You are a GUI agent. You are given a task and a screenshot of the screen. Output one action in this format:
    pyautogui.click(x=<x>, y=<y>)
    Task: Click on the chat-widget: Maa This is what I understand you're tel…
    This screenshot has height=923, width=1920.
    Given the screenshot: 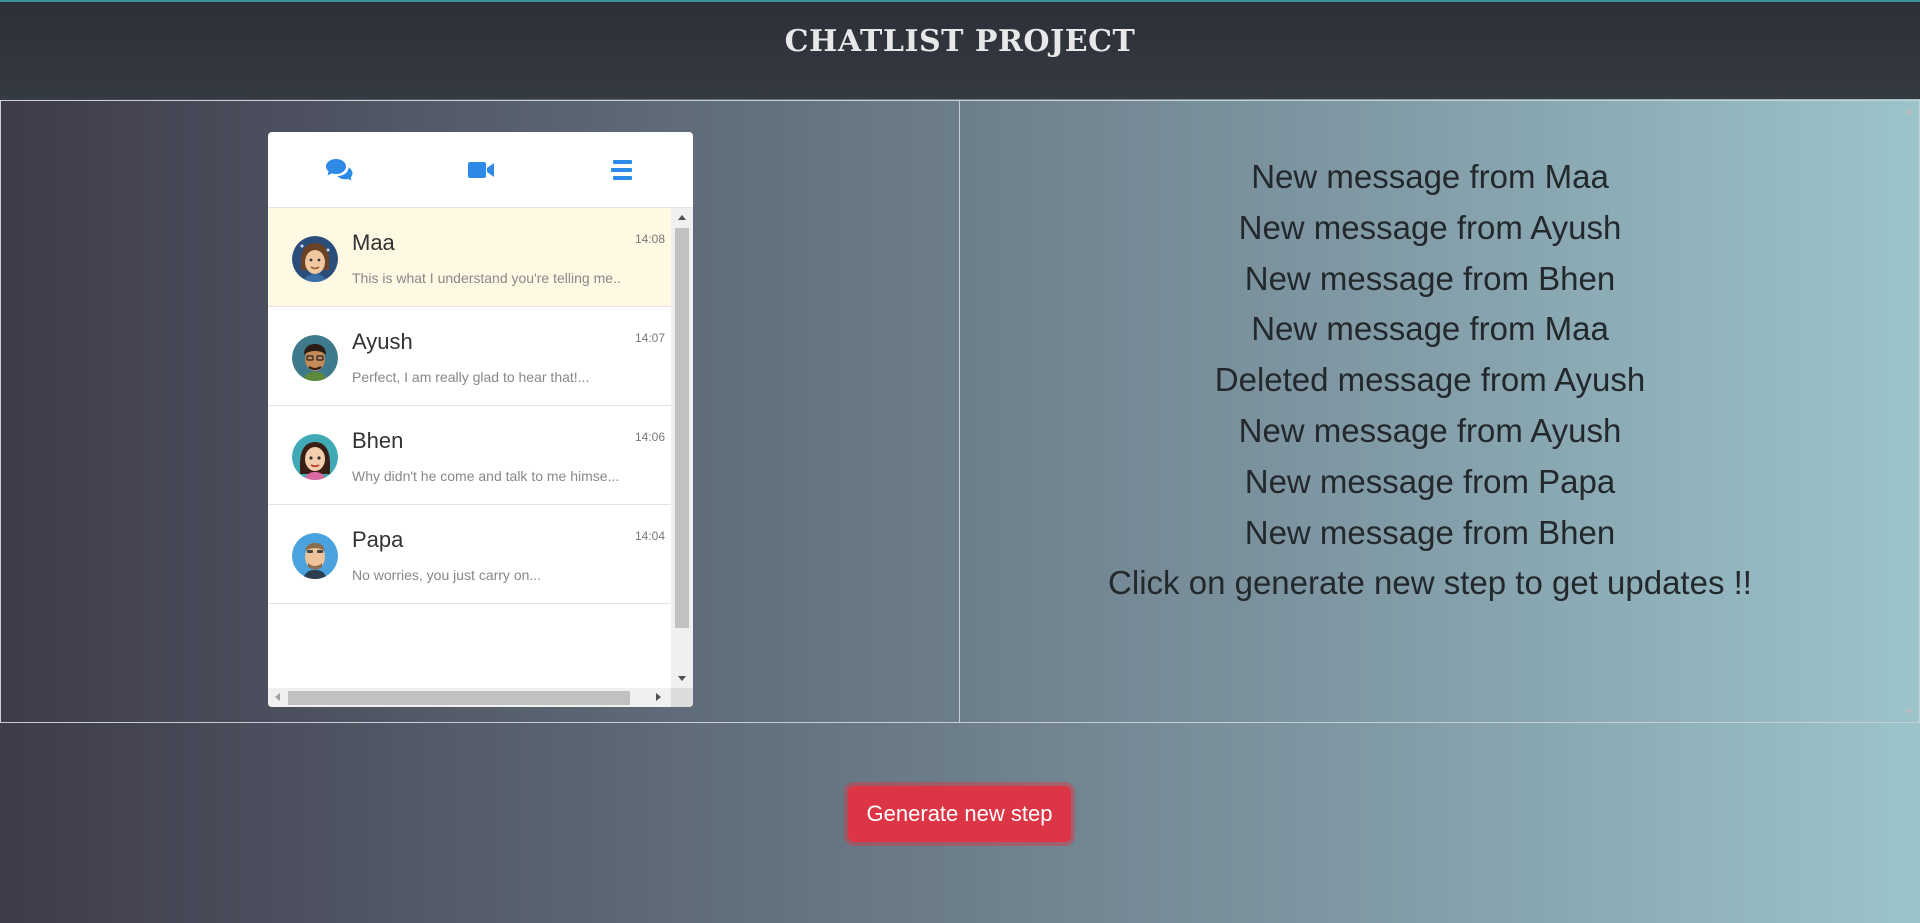 What is the action you would take?
    pyautogui.click(x=480, y=419)
    